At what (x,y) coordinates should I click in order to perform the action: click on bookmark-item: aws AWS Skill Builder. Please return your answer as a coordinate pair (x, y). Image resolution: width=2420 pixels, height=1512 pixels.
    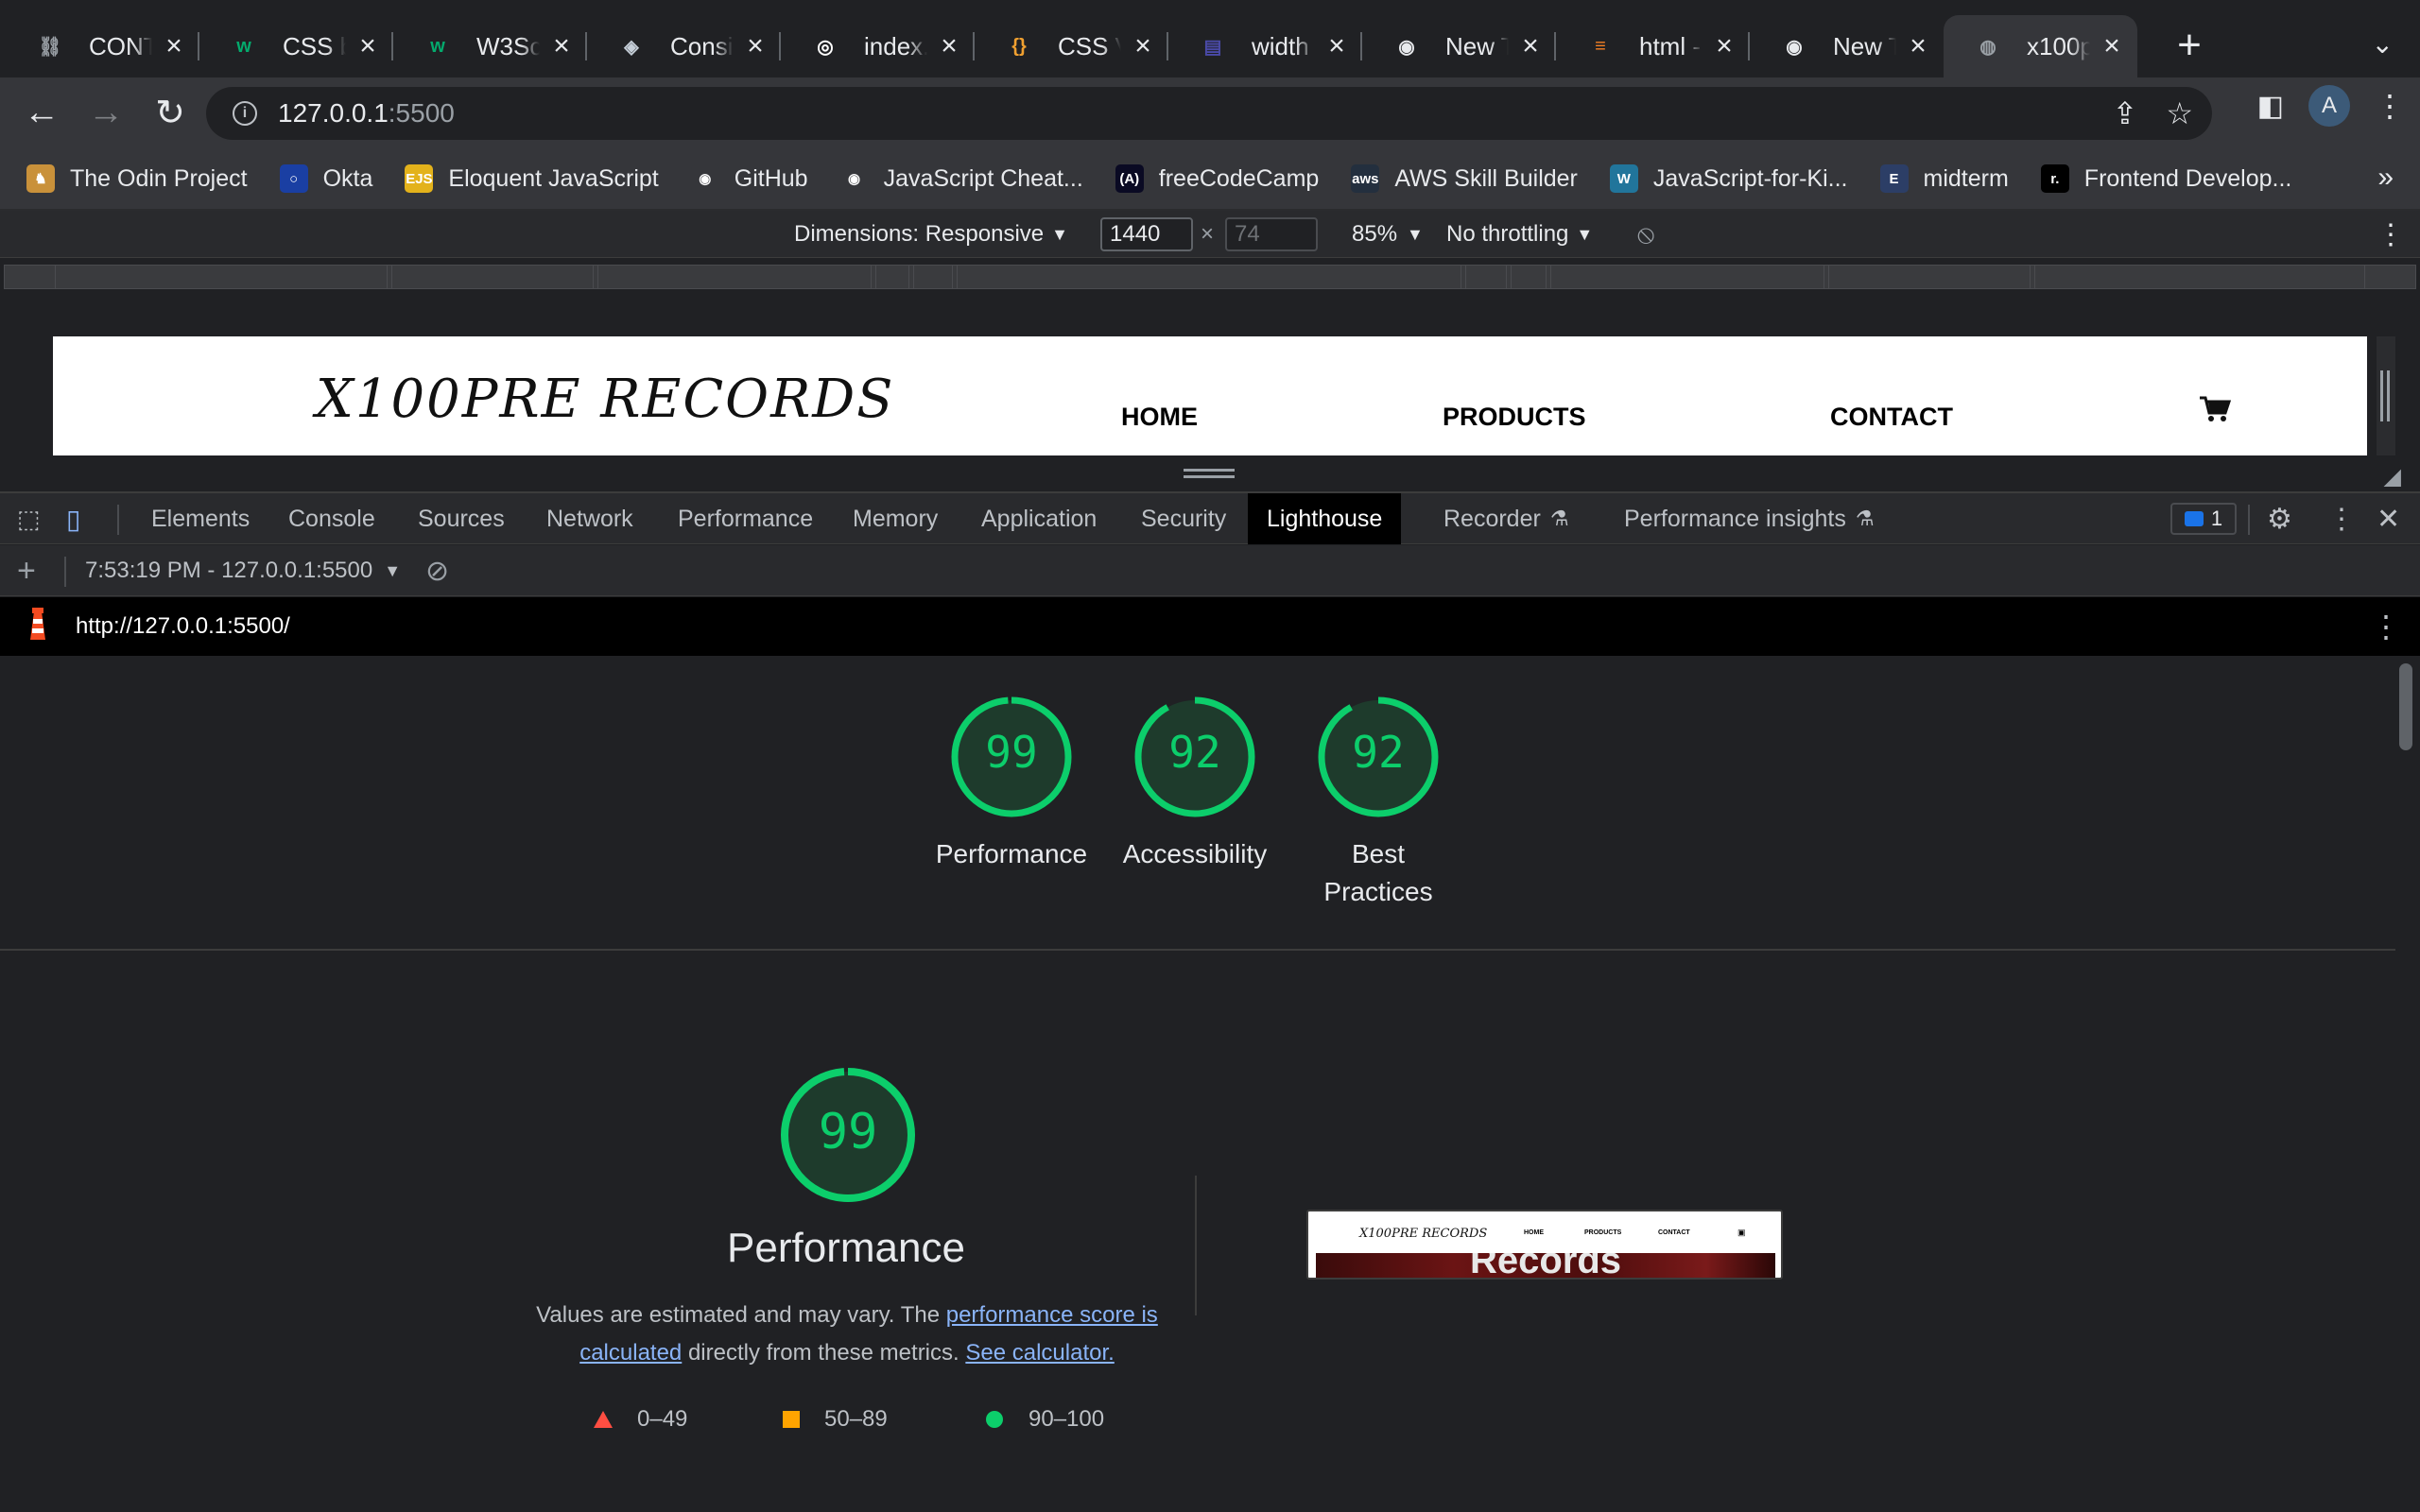
    Looking at the image, I should click on (1464, 178).